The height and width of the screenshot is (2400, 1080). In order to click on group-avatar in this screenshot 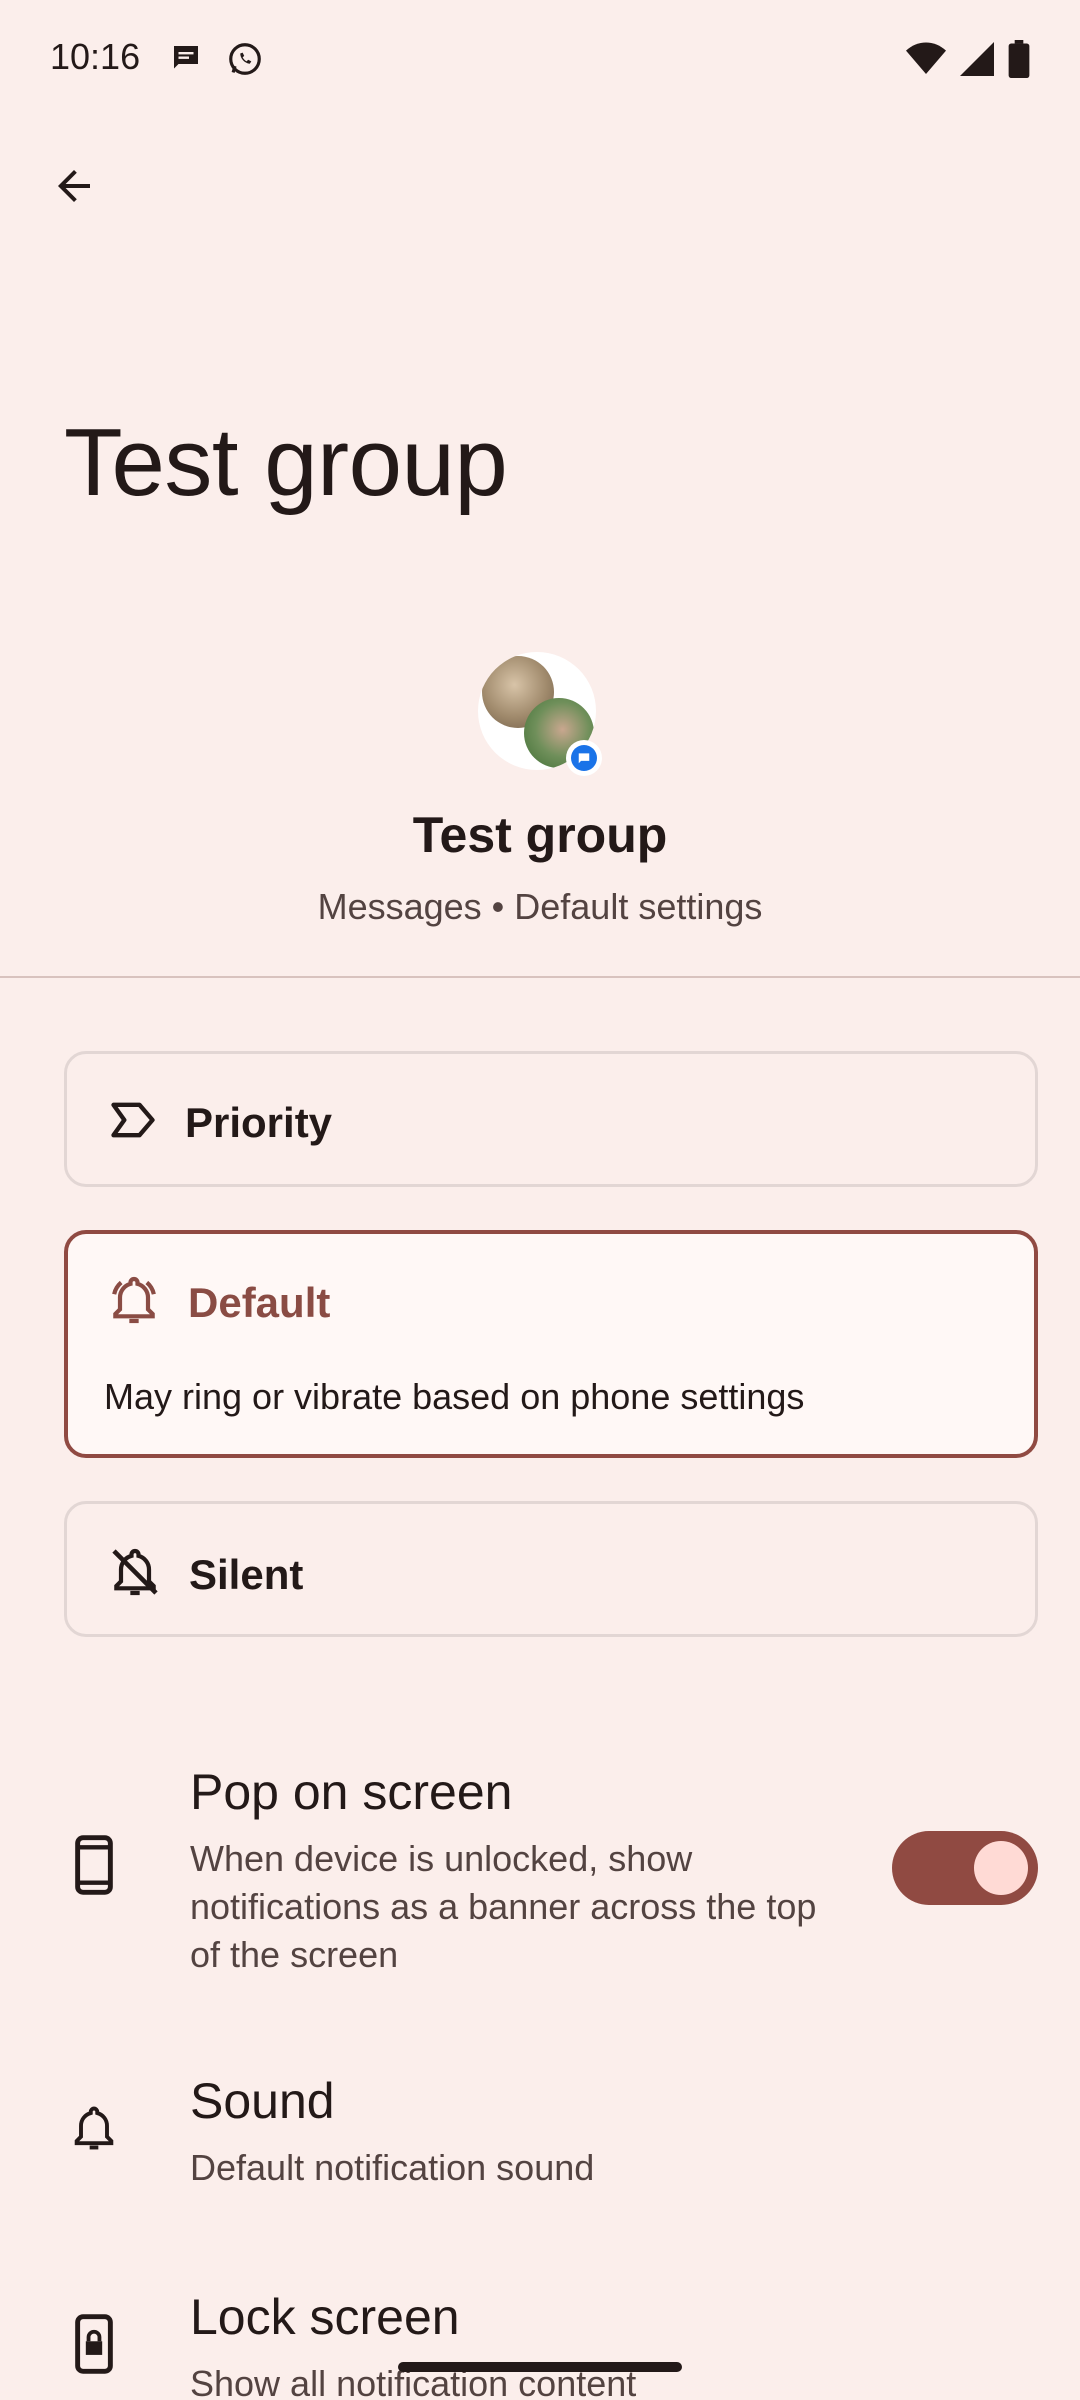, I will do `click(540, 714)`.